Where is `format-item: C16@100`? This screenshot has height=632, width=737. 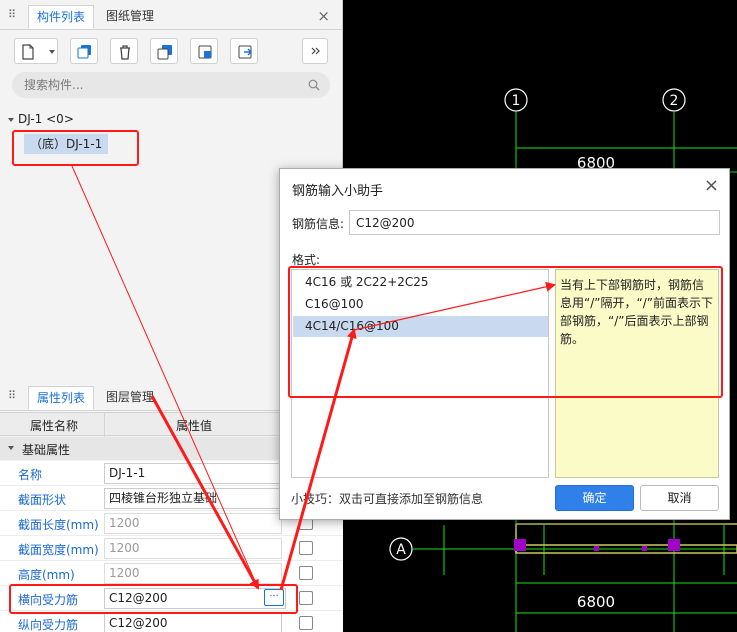
format-item: C16@100 is located at coordinates (420, 304).